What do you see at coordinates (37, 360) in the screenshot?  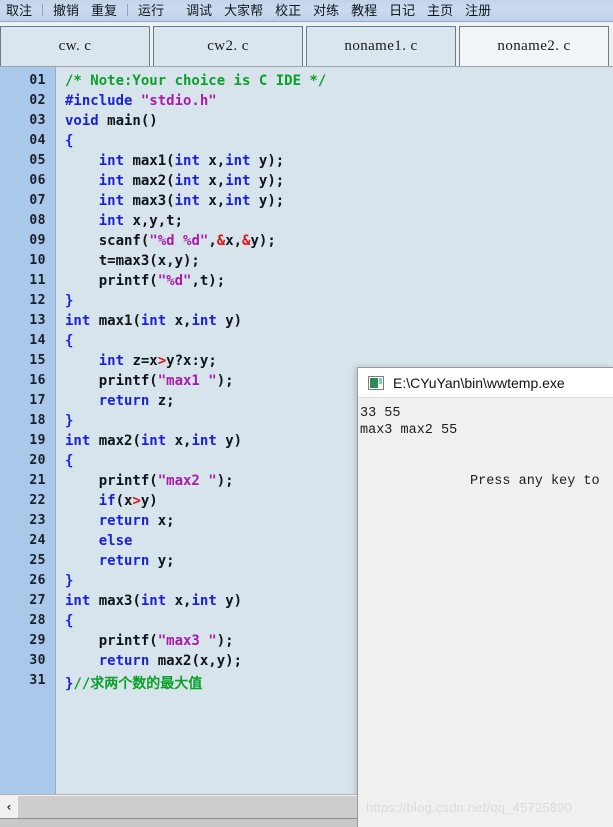 I see `line-number: 15` at bounding box center [37, 360].